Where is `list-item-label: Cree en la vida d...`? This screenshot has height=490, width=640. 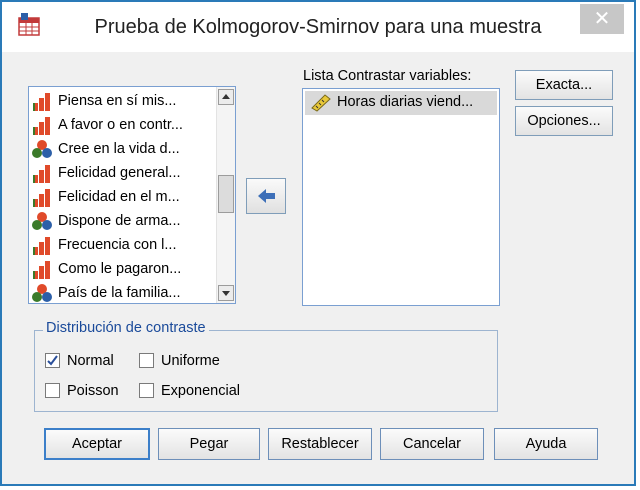
list-item-label: Cree en la vida d... is located at coordinates (119, 149).